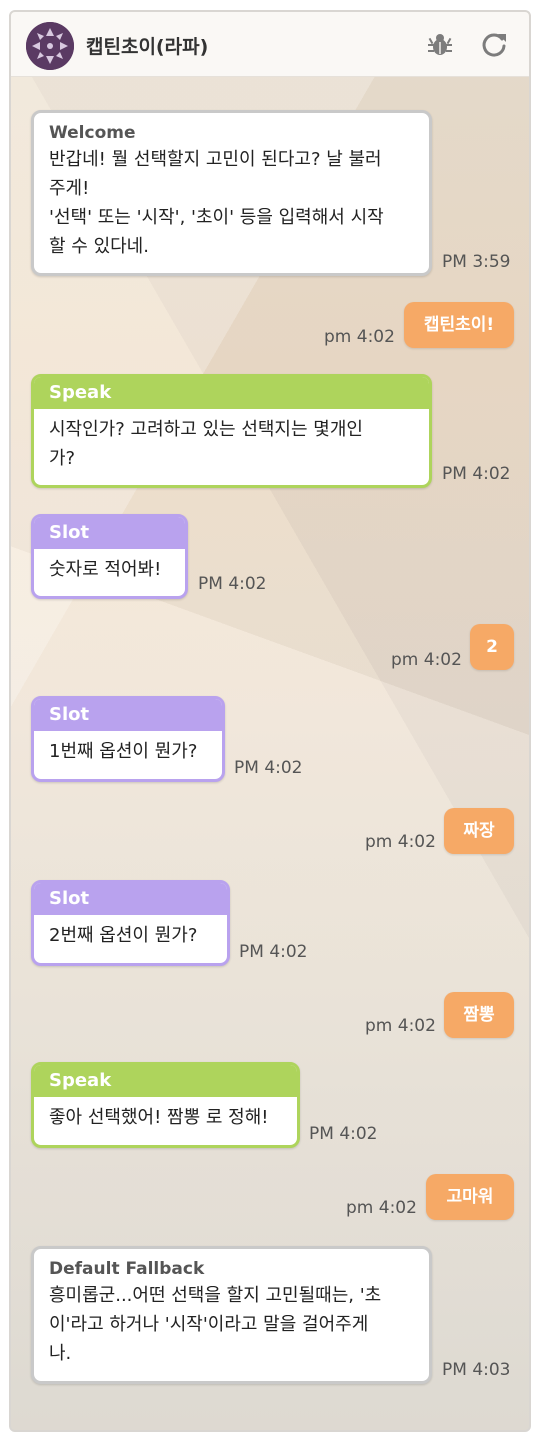 The height and width of the screenshot is (1442, 546). What do you see at coordinates (69, 188) in the screenshot?
I see `message-line: 주게!` at bounding box center [69, 188].